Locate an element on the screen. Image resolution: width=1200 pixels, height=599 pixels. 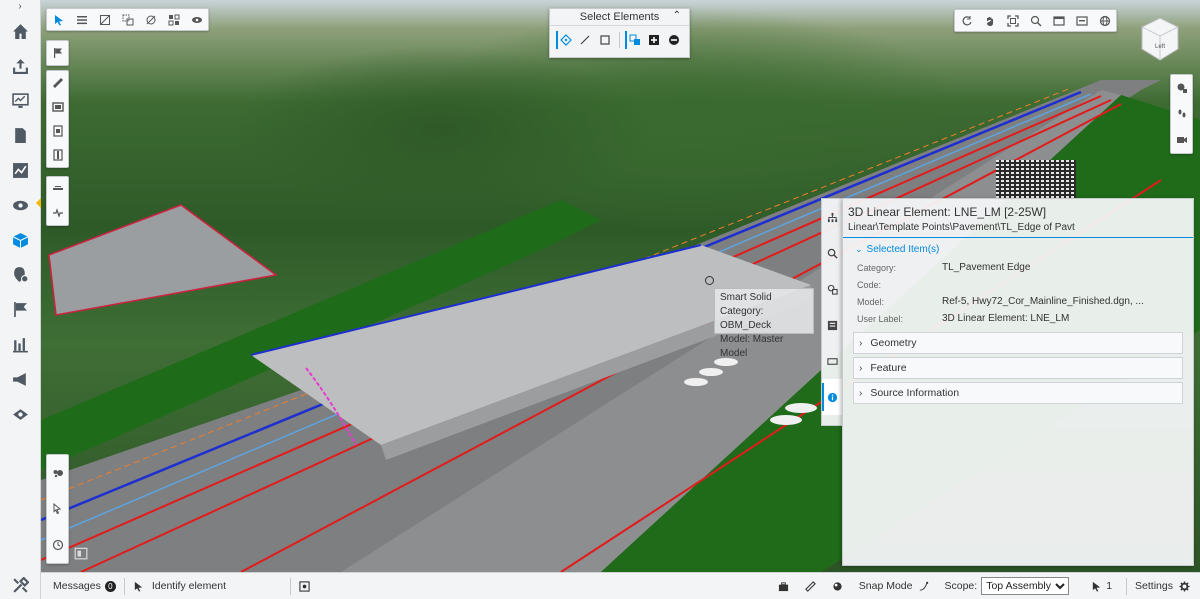
select-mode-remove-button is located at coordinates (674, 40).